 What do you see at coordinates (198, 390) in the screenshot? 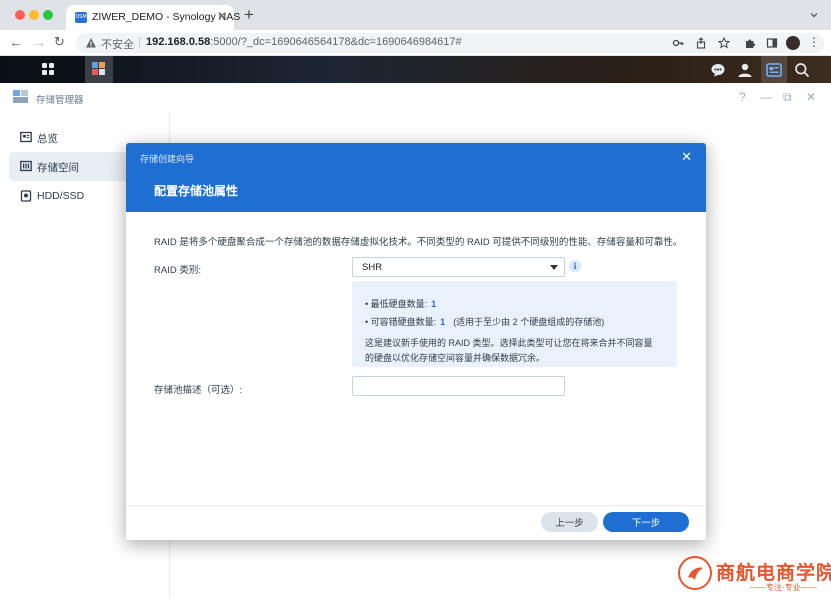
I see `pool-description-label: 存储池描述（可选）:` at bounding box center [198, 390].